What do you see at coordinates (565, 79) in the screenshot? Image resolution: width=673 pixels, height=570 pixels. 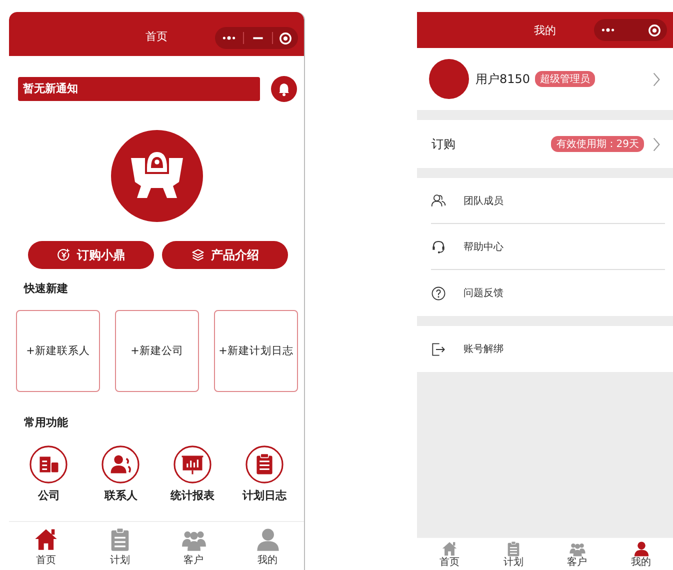 I see `role-badge: 超级管理员` at bounding box center [565, 79].